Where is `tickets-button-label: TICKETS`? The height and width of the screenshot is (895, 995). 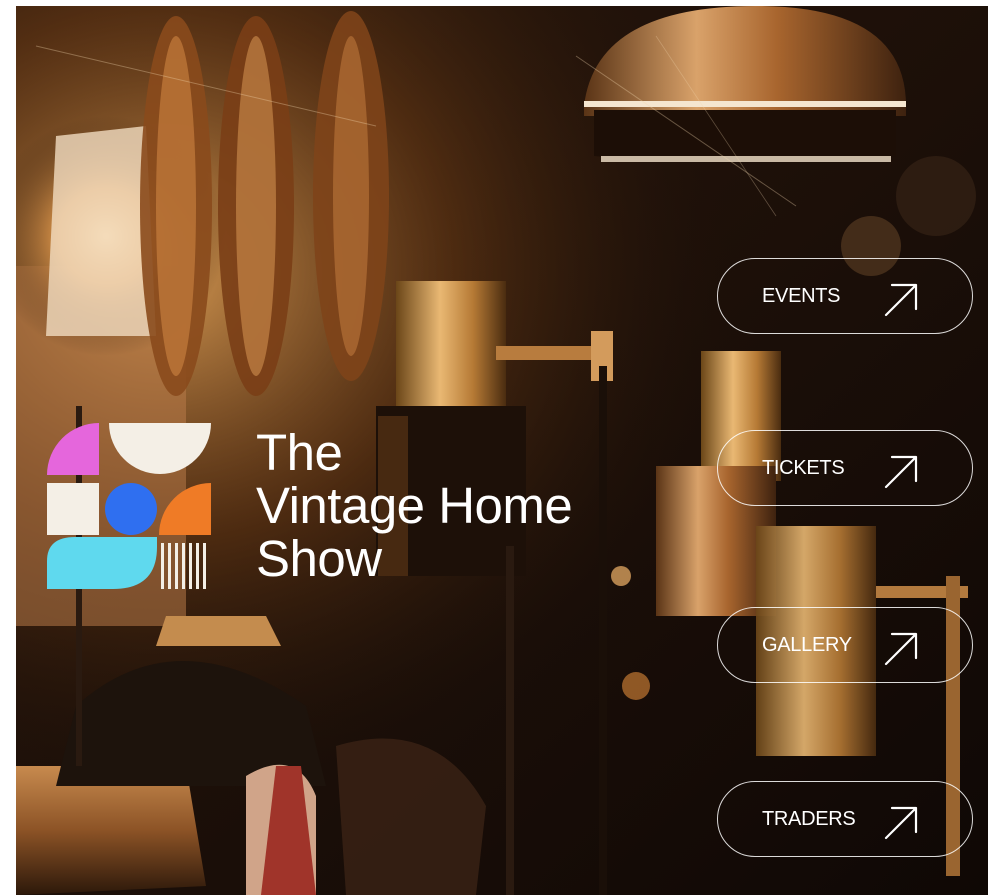 tickets-button-label: TICKETS is located at coordinates (803, 467).